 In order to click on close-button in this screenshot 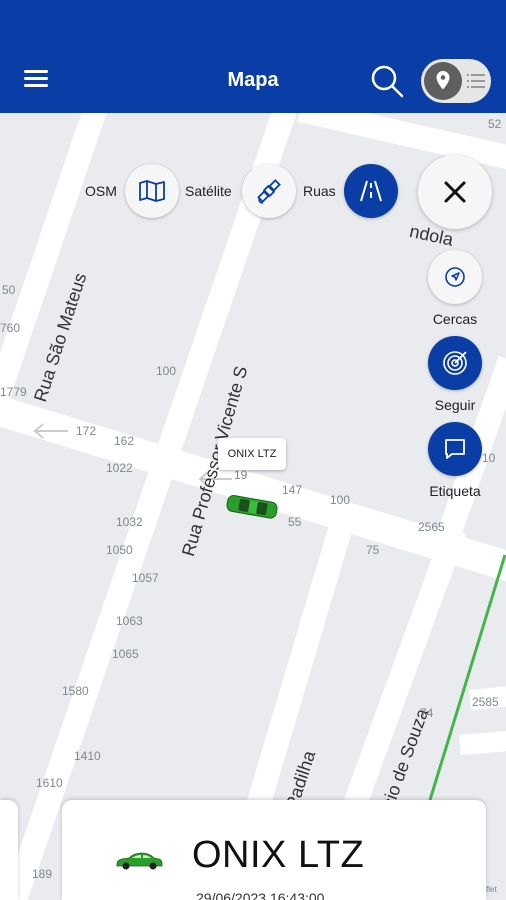, I will do `click(455, 192)`.